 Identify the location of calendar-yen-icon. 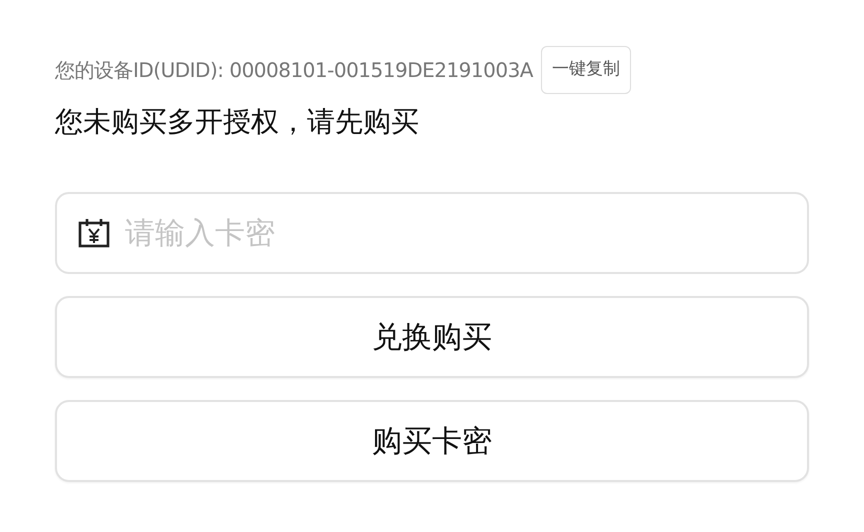
(94, 233).